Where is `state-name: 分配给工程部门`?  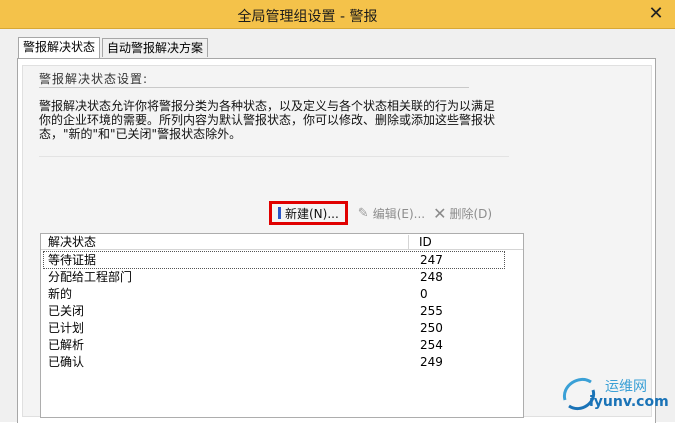 state-name: 分配给工程部门 is located at coordinates (90, 277).